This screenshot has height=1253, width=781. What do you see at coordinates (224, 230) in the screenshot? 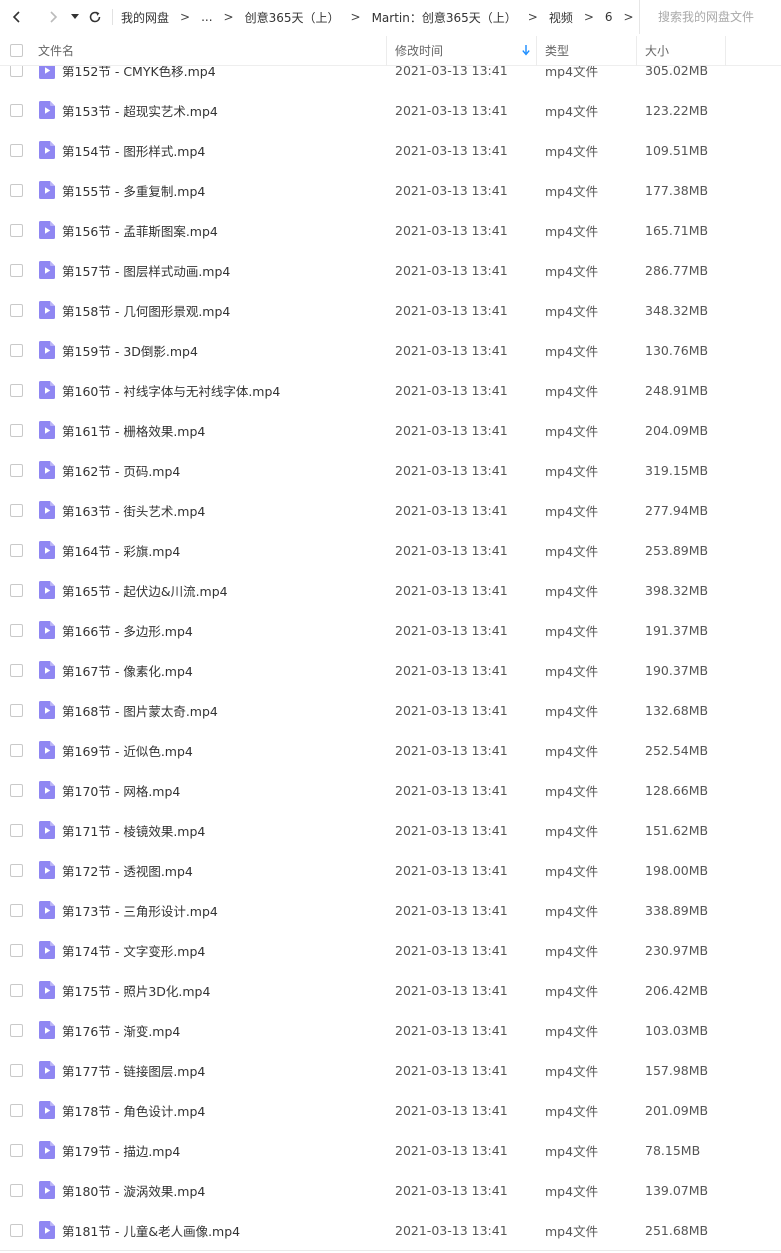
I see `file-name: 第156节 - 孟菲斯图案.mp4` at bounding box center [224, 230].